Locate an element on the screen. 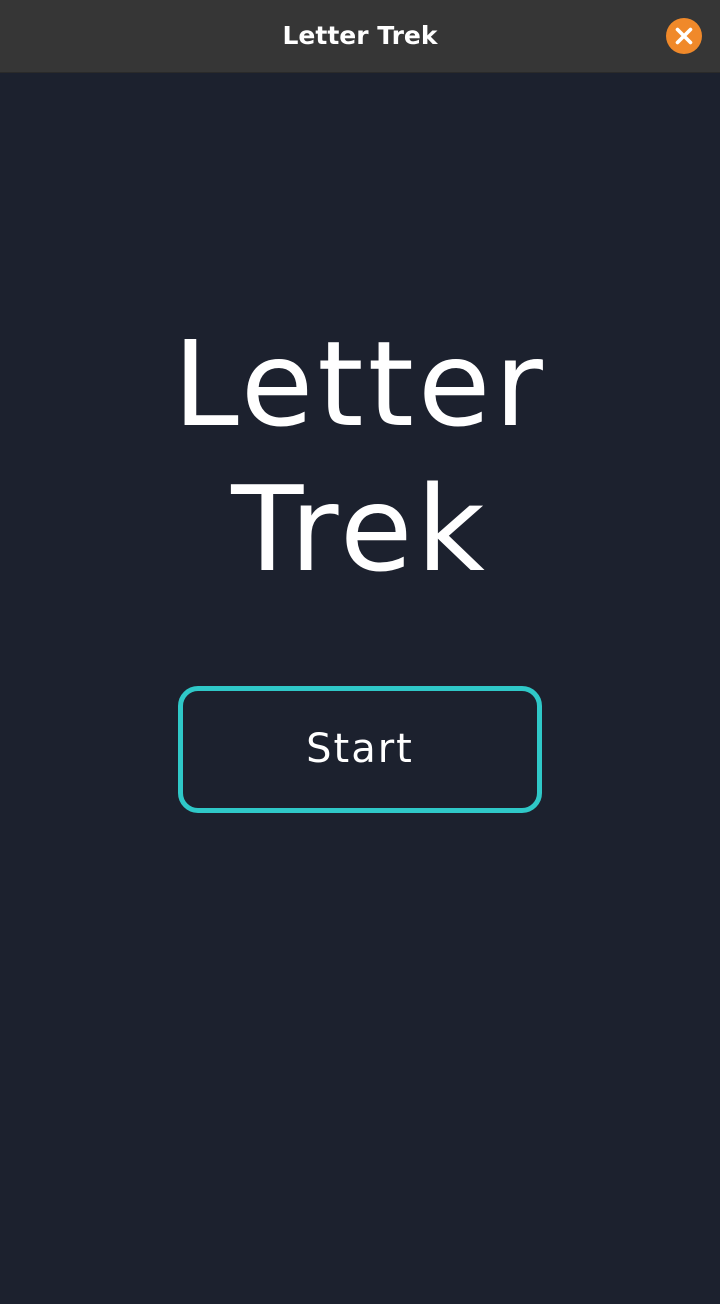  close-button is located at coordinates (684, 36).